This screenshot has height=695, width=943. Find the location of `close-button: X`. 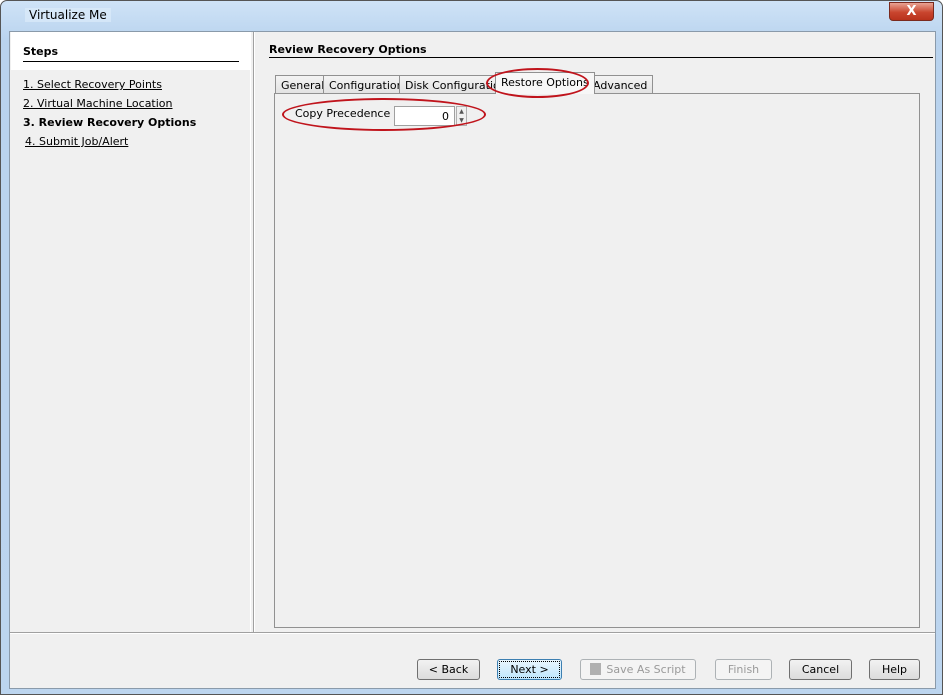

close-button: X is located at coordinates (911, 11).